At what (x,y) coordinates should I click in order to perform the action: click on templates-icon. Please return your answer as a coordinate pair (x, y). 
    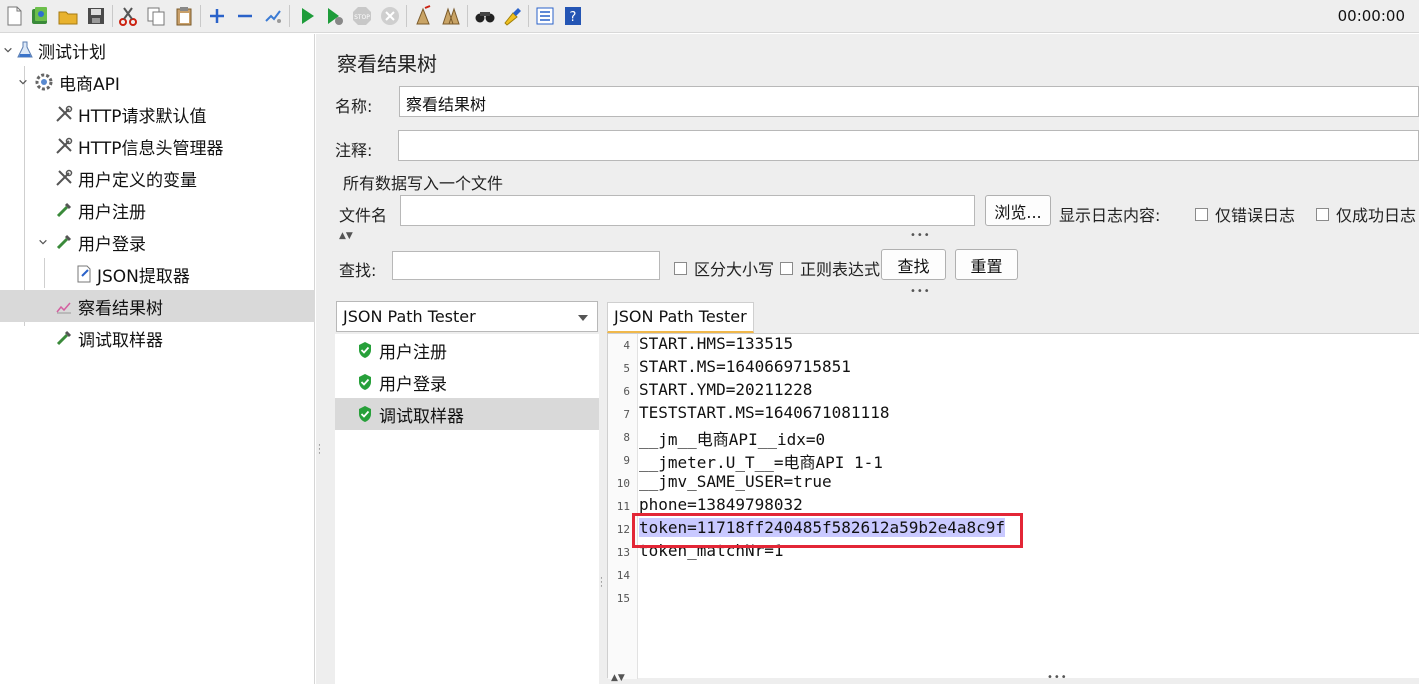
    Looking at the image, I should click on (40, 16).